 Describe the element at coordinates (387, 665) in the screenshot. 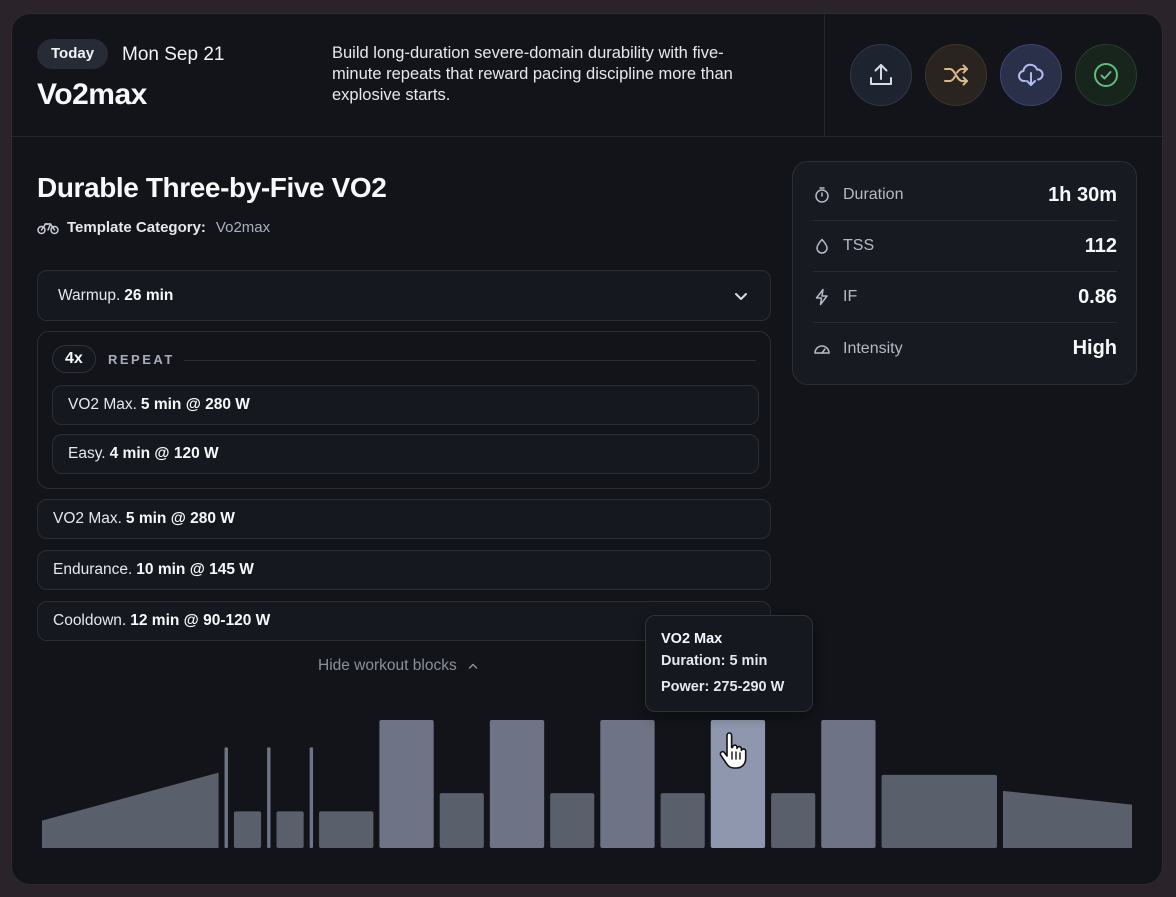

I see `hide-blocks-label: Hide workout blocks` at that location.